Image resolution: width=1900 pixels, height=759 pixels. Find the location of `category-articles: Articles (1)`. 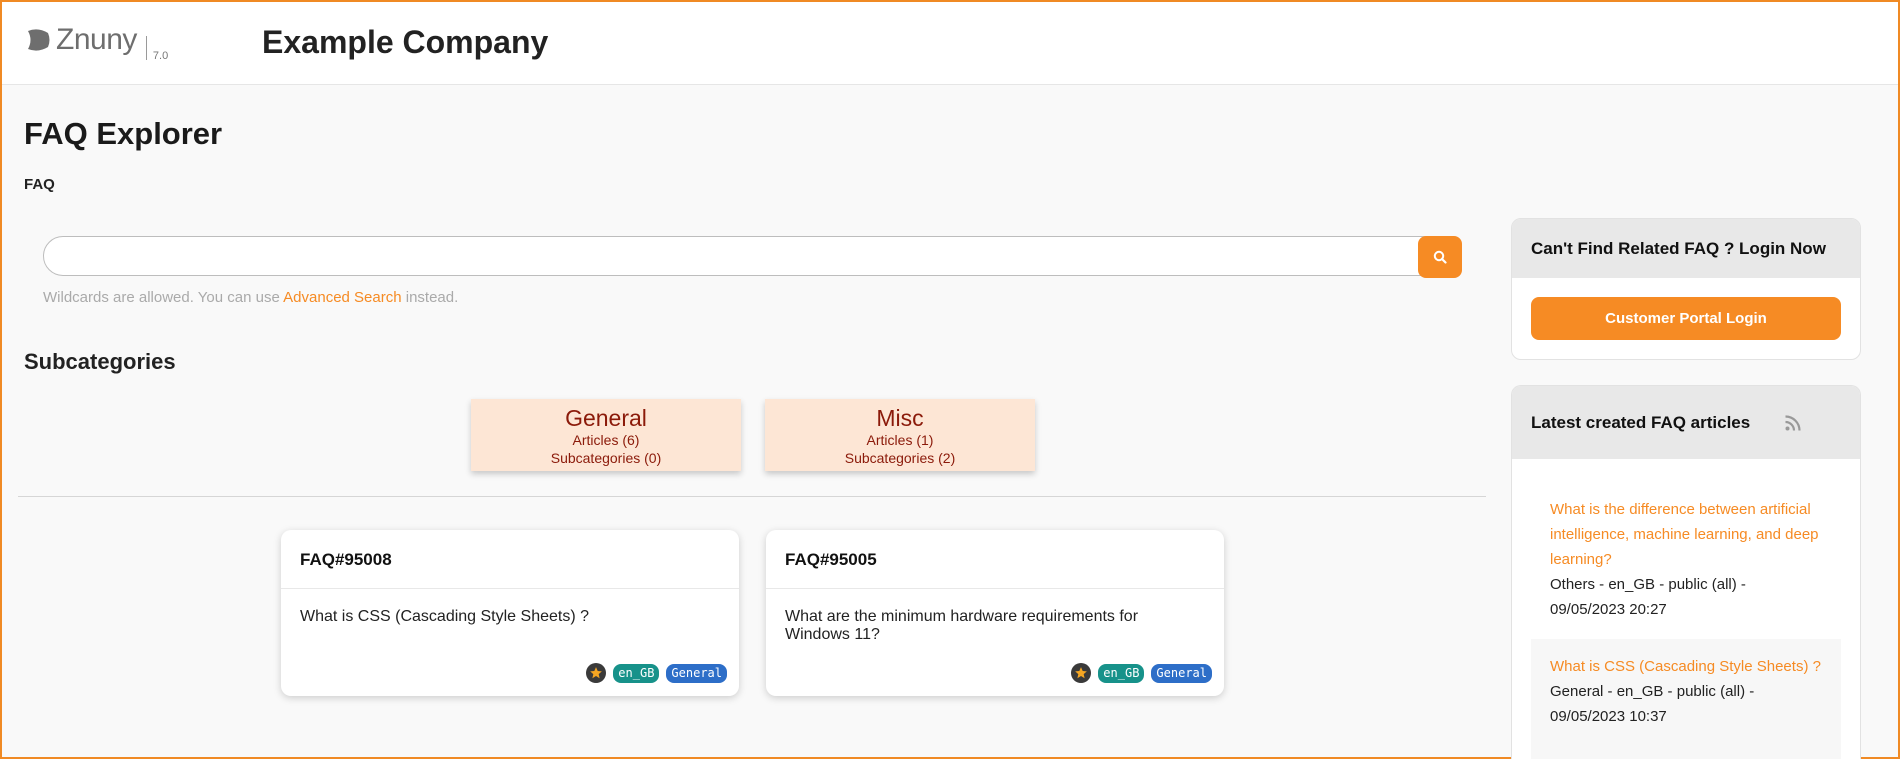

category-articles: Articles (1) is located at coordinates (900, 440).